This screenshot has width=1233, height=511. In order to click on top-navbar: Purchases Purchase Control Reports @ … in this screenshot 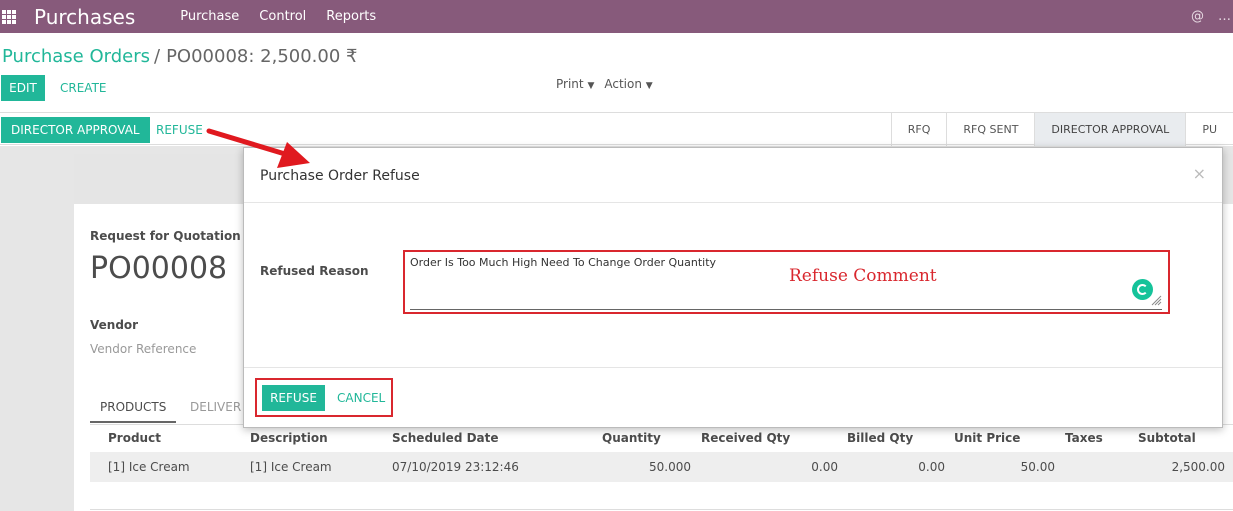, I will do `click(616, 16)`.